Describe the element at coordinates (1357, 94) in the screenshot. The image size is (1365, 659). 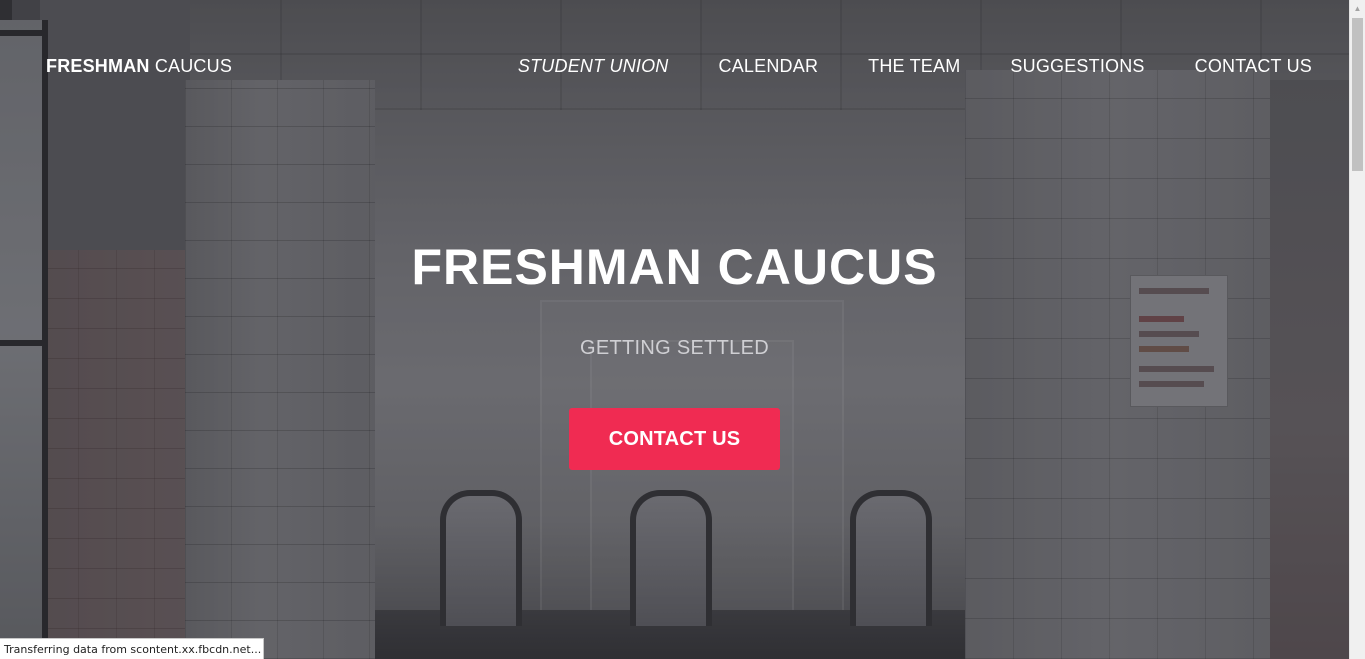
I see `scrollbar-thumb` at that location.